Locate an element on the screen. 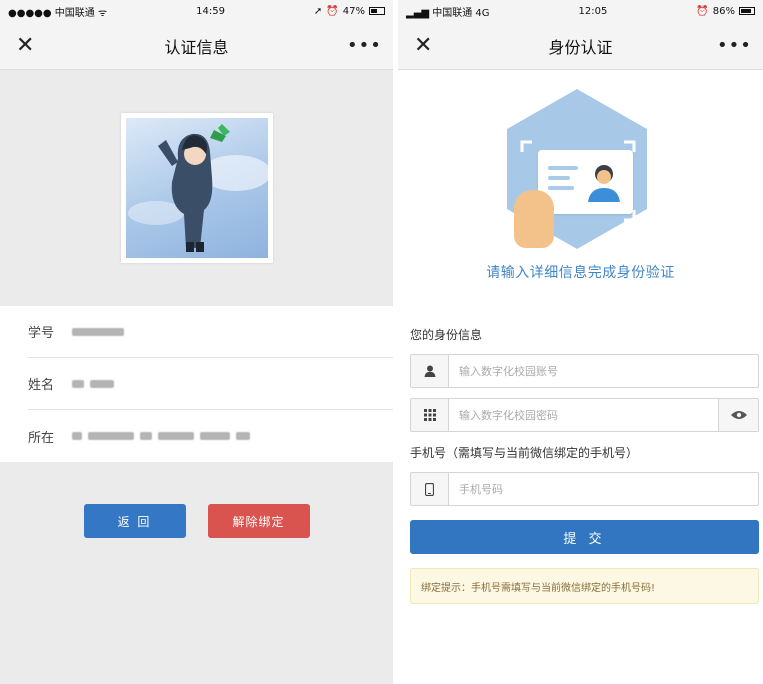  info-list: 学号 姓名 所在 is located at coordinates (196, 384).